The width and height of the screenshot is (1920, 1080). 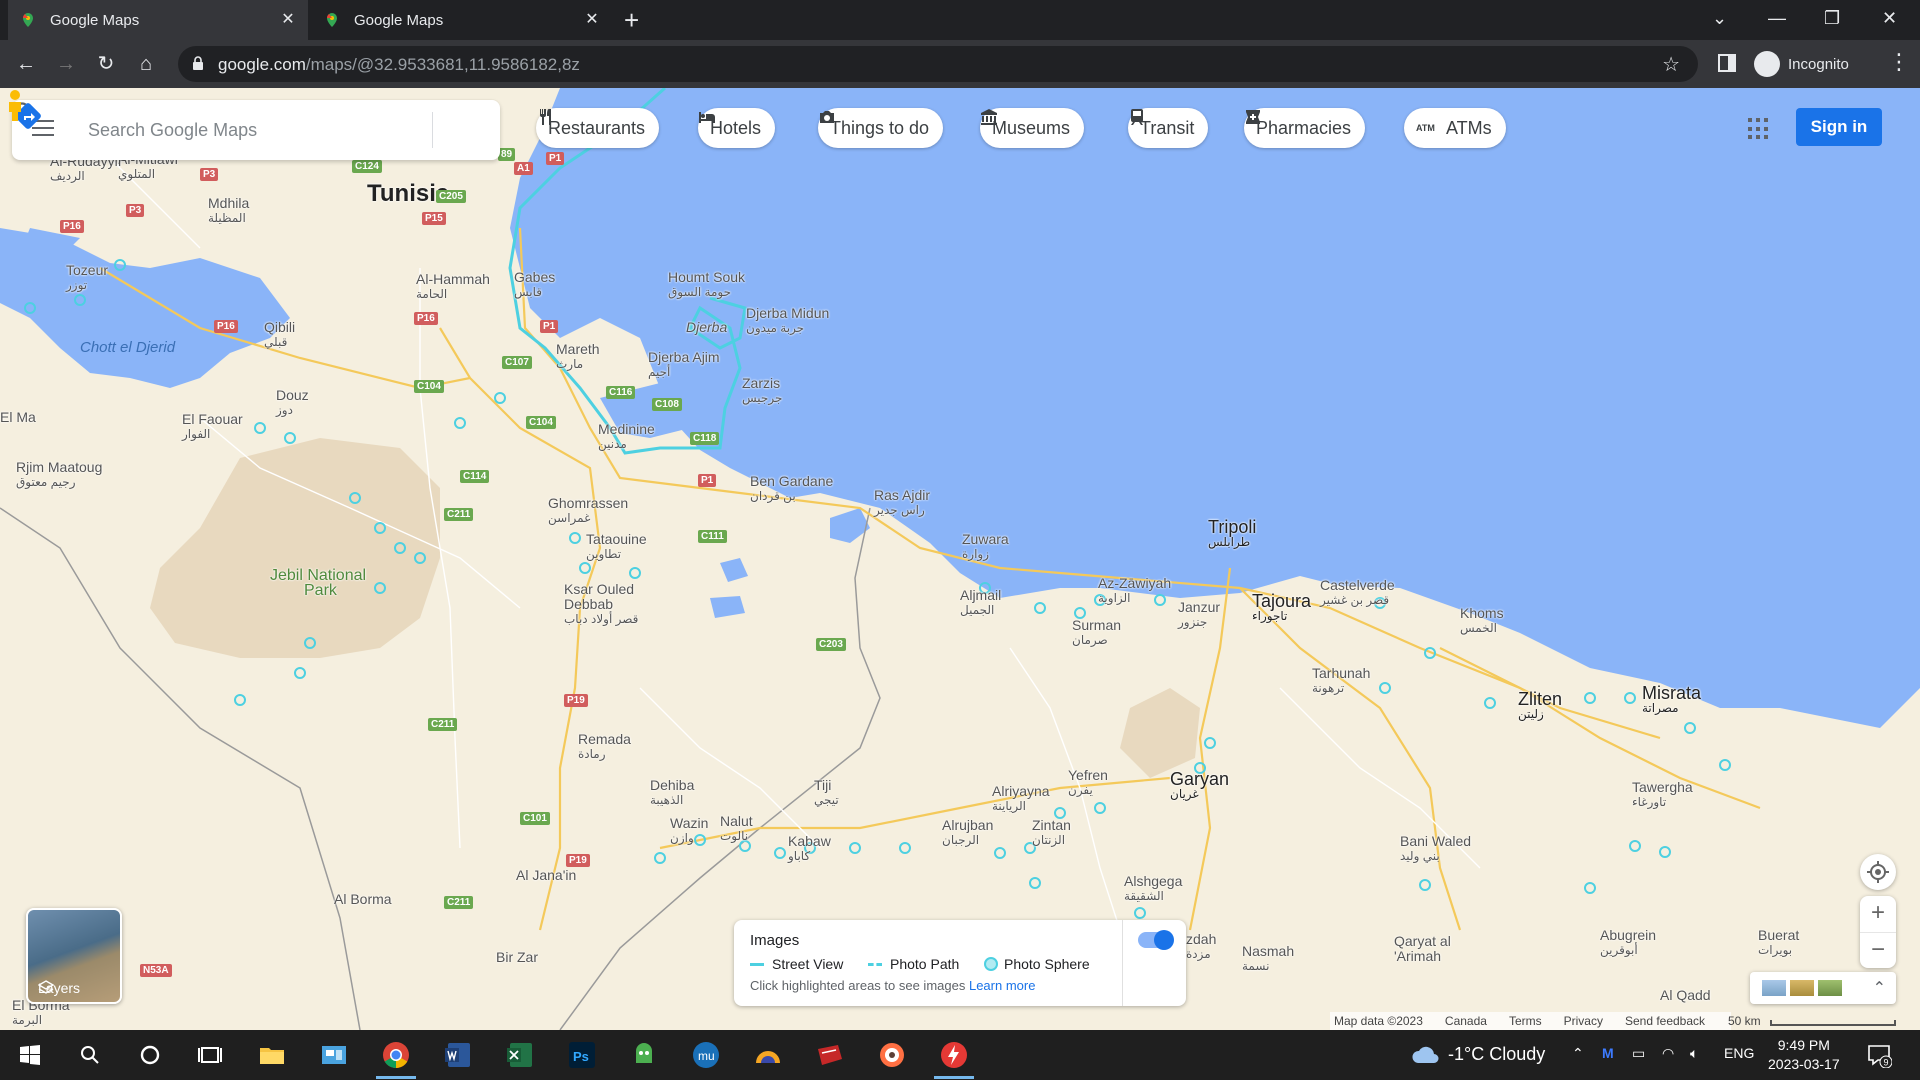 What do you see at coordinates (1879, 988) in the screenshot?
I see `expand-up-icon: ⌃` at bounding box center [1879, 988].